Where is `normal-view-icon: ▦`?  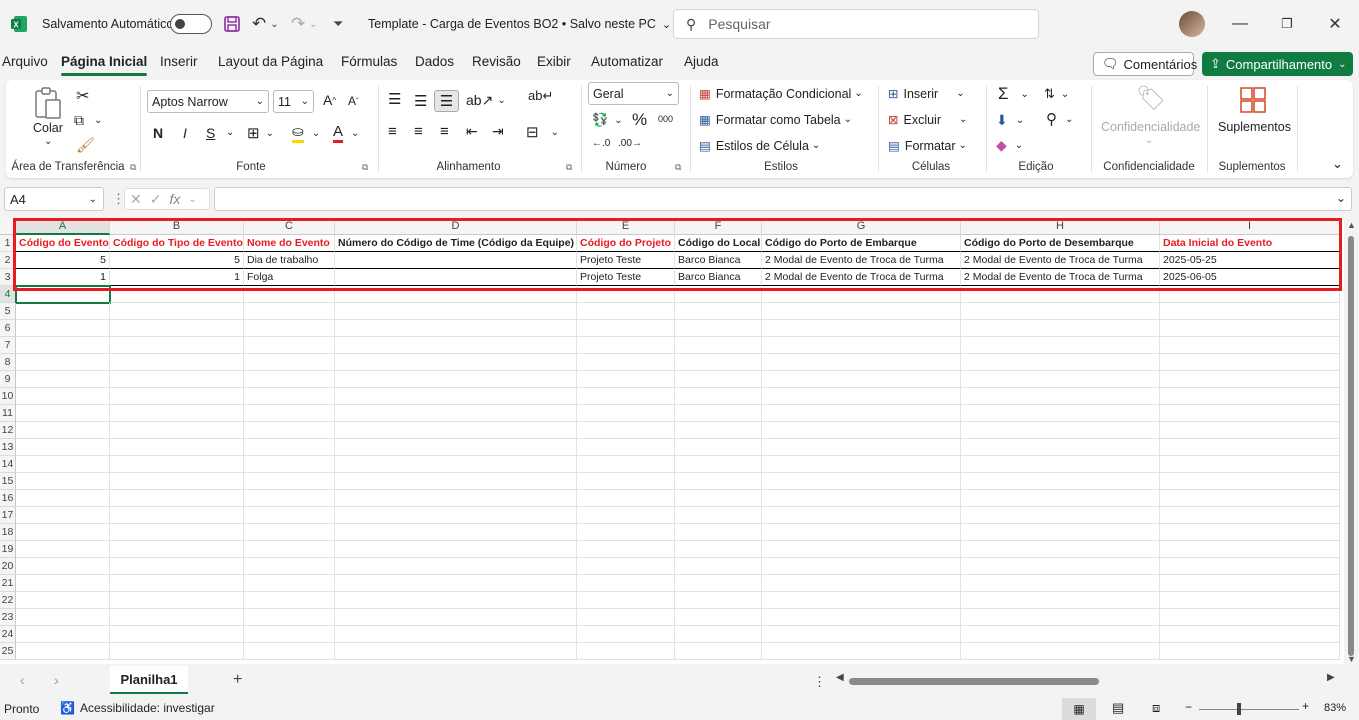
normal-view-icon: ▦ is located at coordinates (1079, 709).